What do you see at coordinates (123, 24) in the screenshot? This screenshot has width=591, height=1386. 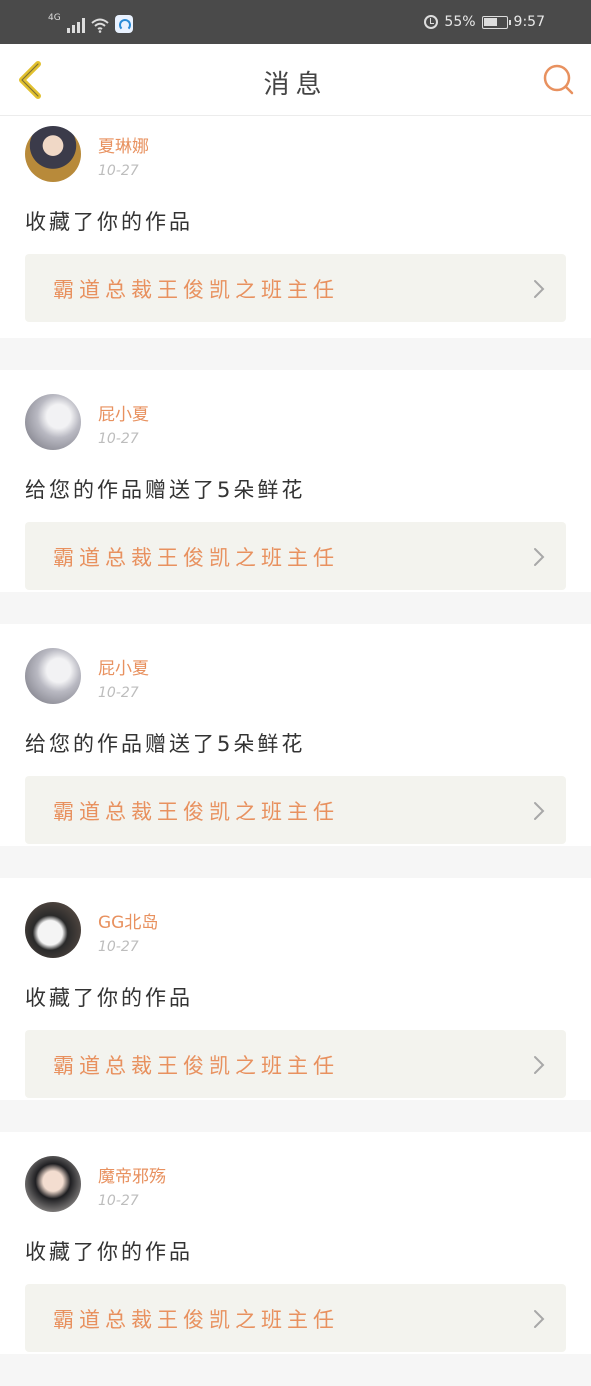 I see `app-notification-icon` at bounding box center [123, 24].